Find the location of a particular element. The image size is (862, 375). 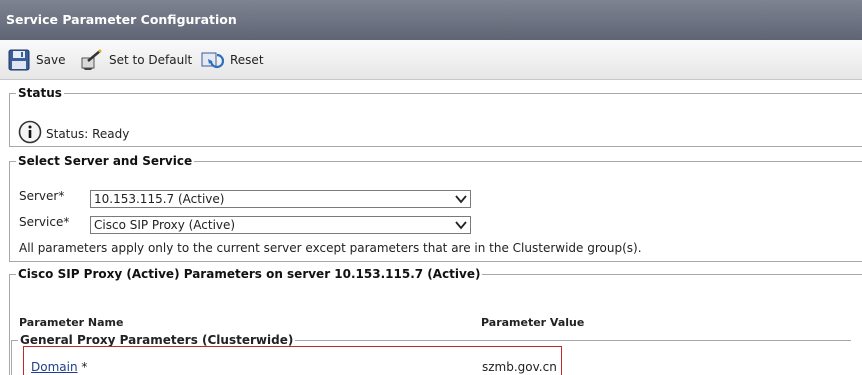

group-legend: General Proxy Parameters (Clusterwide) is located at coordinates (157, 340).